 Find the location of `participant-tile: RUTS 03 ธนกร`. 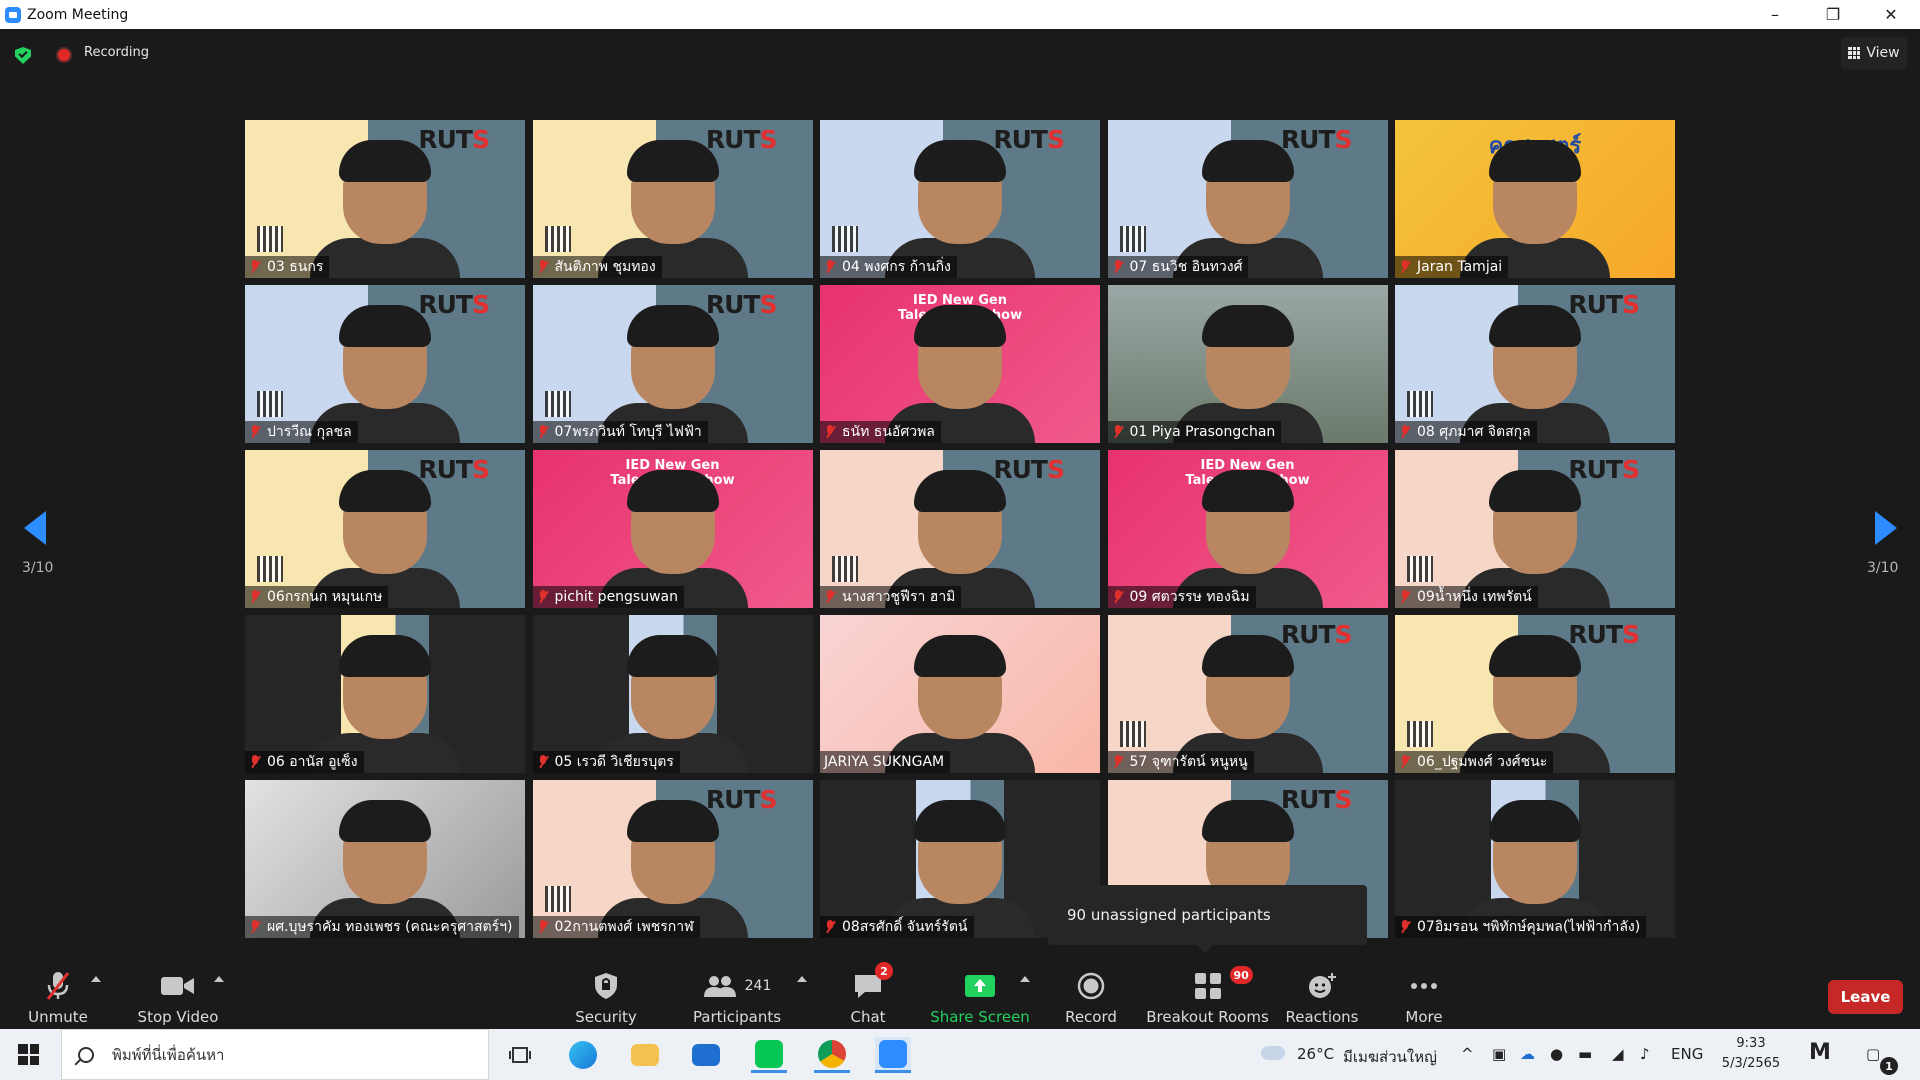

participant-tile: RUTS 03 ธนกร is located at coordinates (385, 199).